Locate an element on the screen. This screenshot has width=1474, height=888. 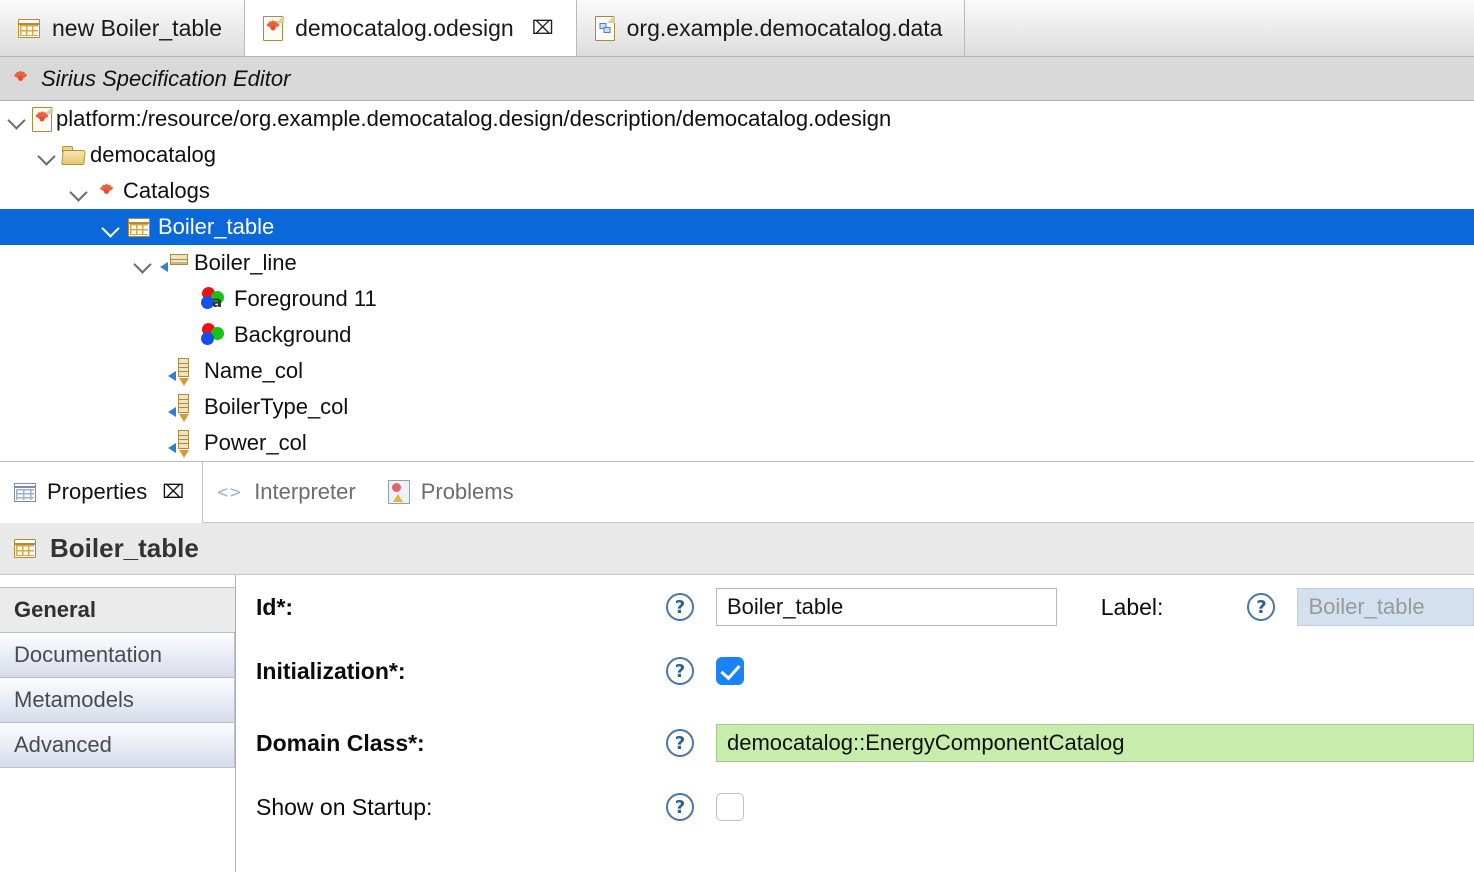
view-tab-bar: Properties ⌧ <> Interpreter Problems is located at coordinates (737, 492).